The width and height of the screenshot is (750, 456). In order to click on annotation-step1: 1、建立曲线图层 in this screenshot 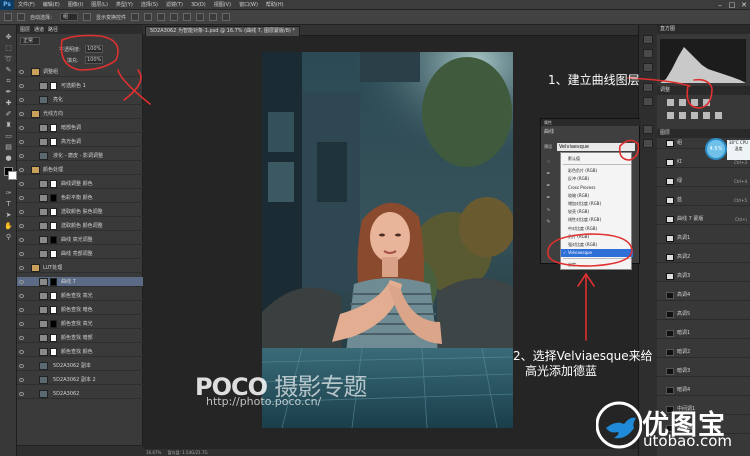, I will do `click(594, 80)`.